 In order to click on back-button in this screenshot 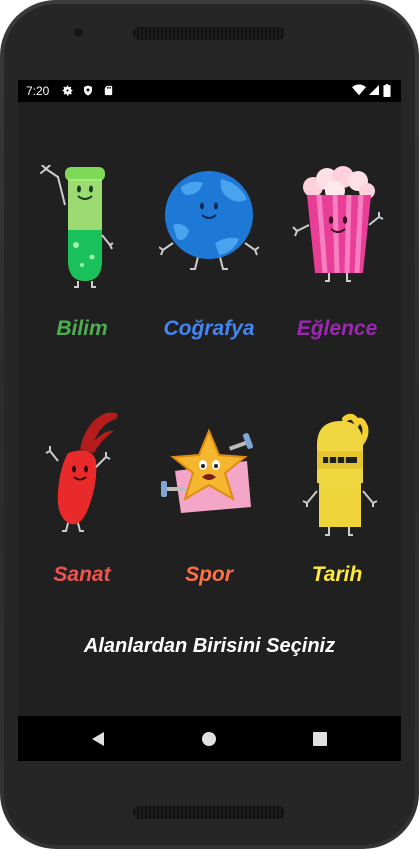, I will do `click(98, 739)`.